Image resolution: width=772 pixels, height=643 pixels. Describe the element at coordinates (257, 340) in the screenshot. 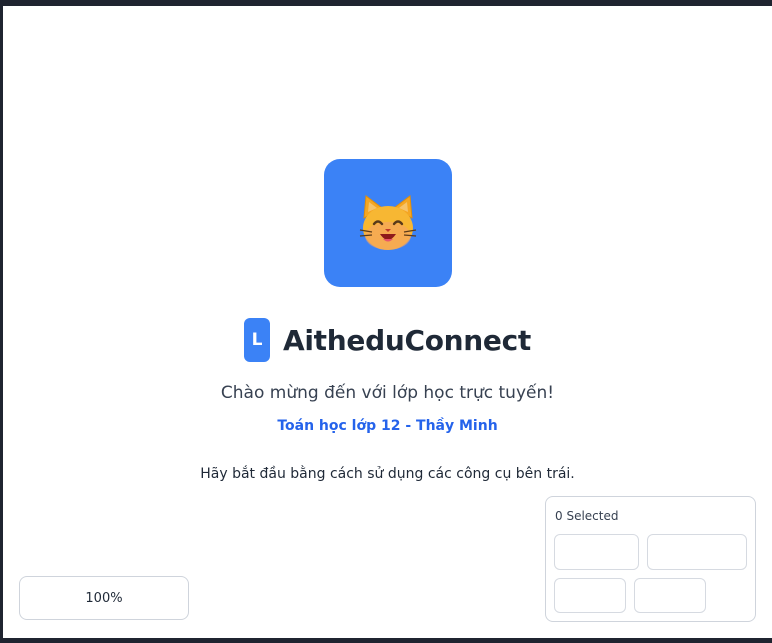

I see `brand-initial-badge: L` at that location.